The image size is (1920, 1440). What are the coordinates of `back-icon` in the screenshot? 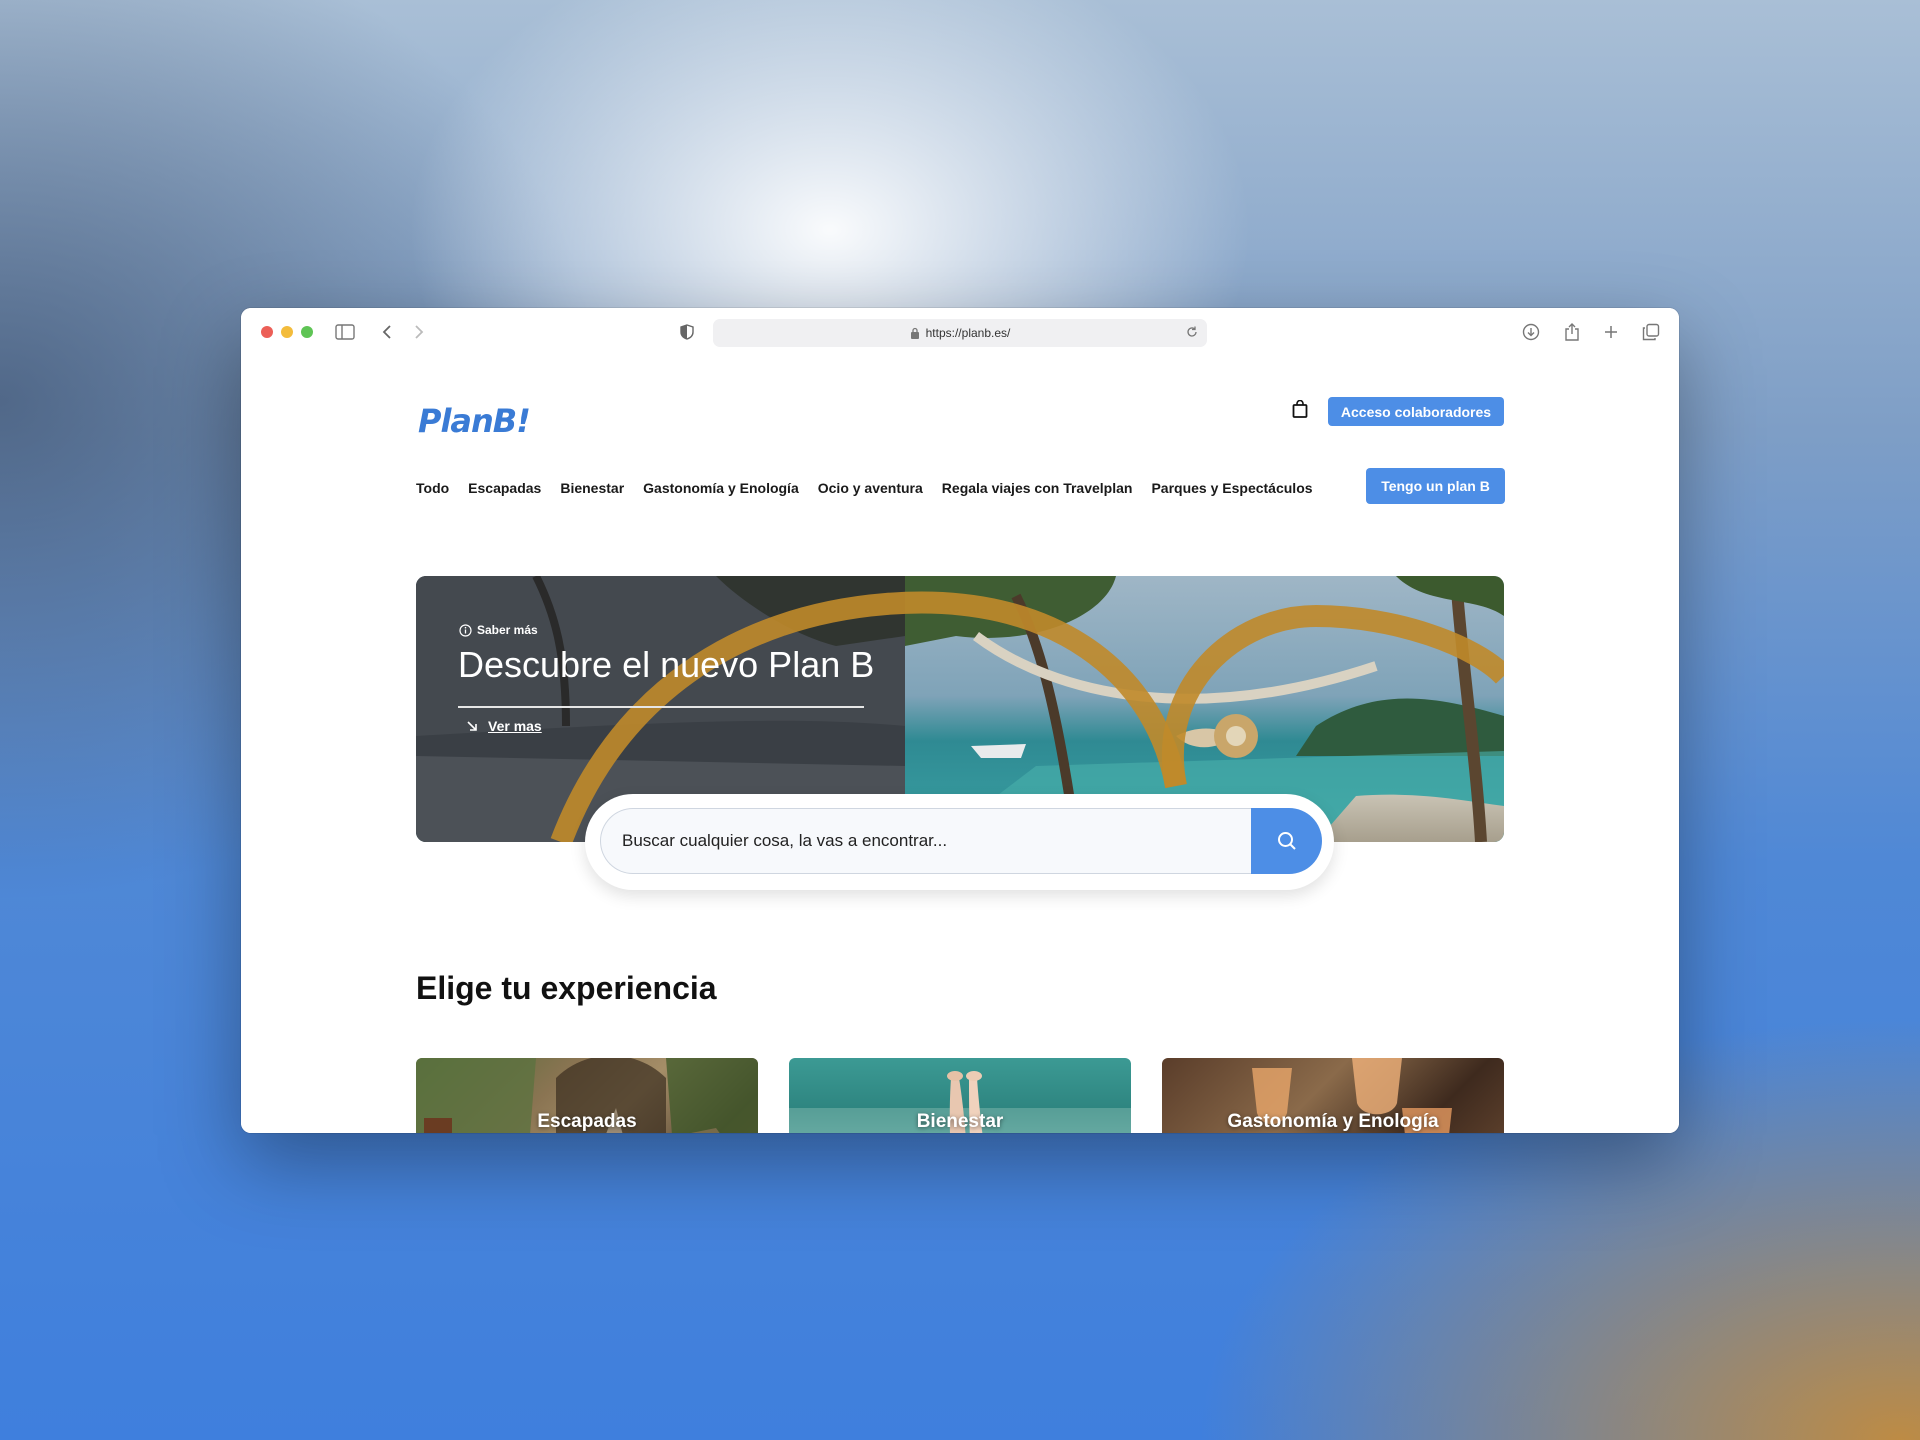 It's located at (387, 332).